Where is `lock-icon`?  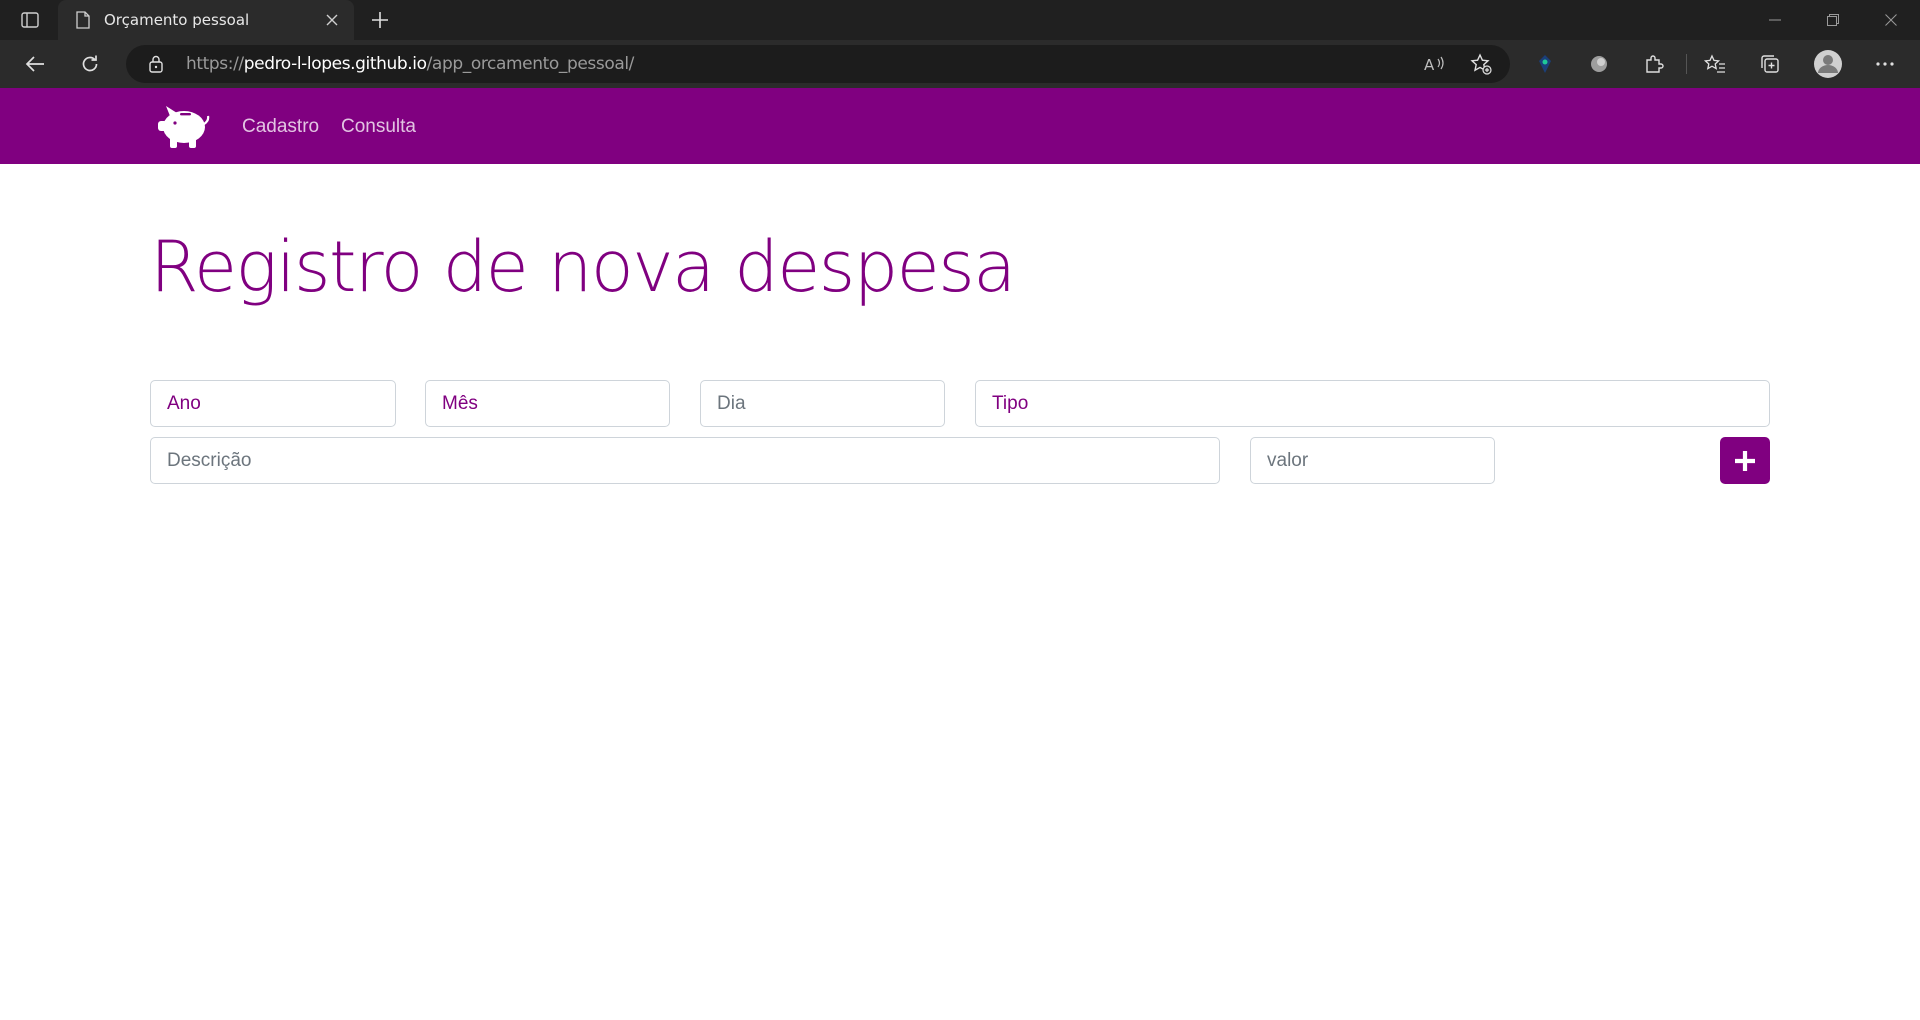
lock-icon is located at coordinates (156, 64).